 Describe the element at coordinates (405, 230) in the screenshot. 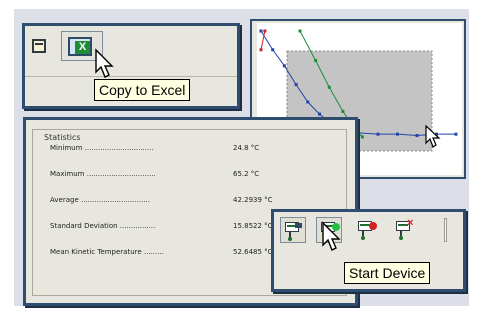

I see `delete-device-button: ×` at that location.